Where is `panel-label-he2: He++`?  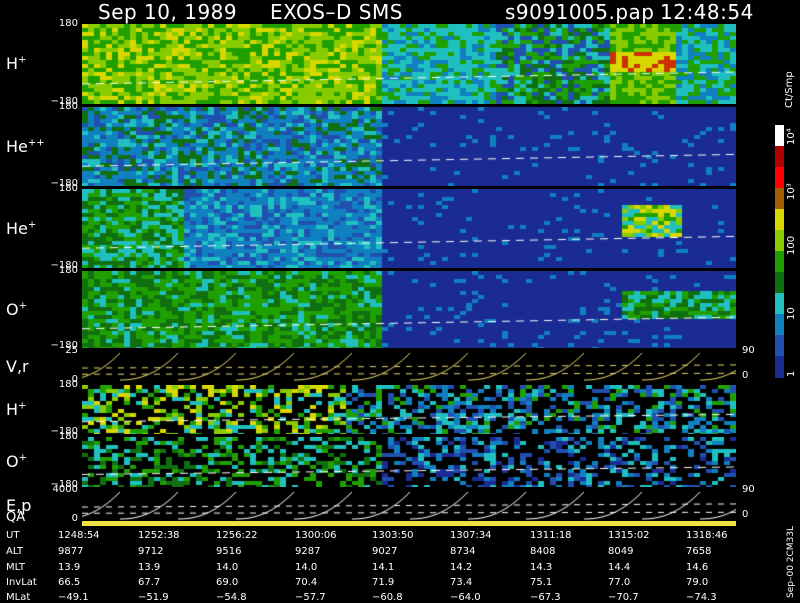
panel-label-he2: He++ is located at coordinates (25, 146).